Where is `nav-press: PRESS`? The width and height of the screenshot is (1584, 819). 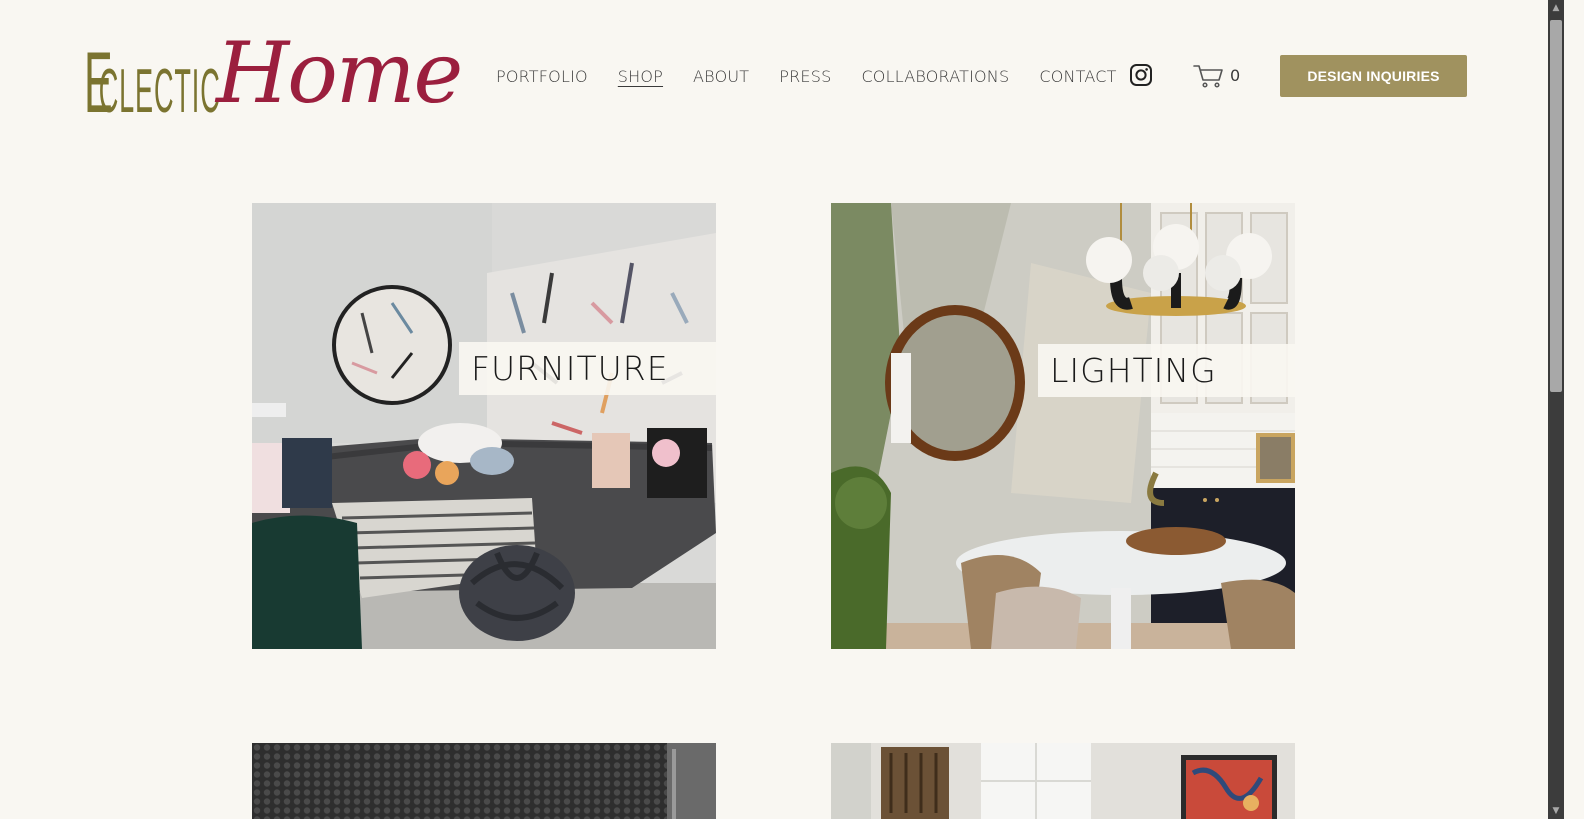
nav-press: PRESS is located at coordinates (805, 76).